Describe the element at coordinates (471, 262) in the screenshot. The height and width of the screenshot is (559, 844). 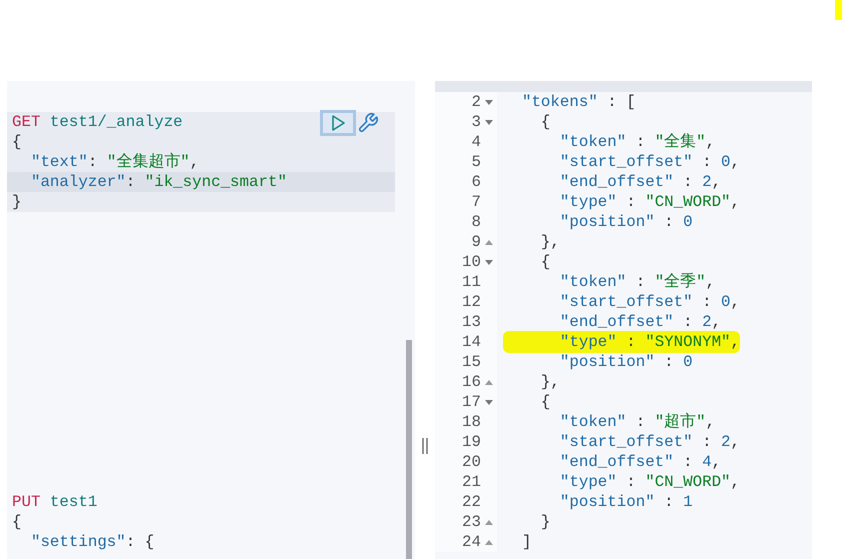
I see `line-number: 10` at that location.